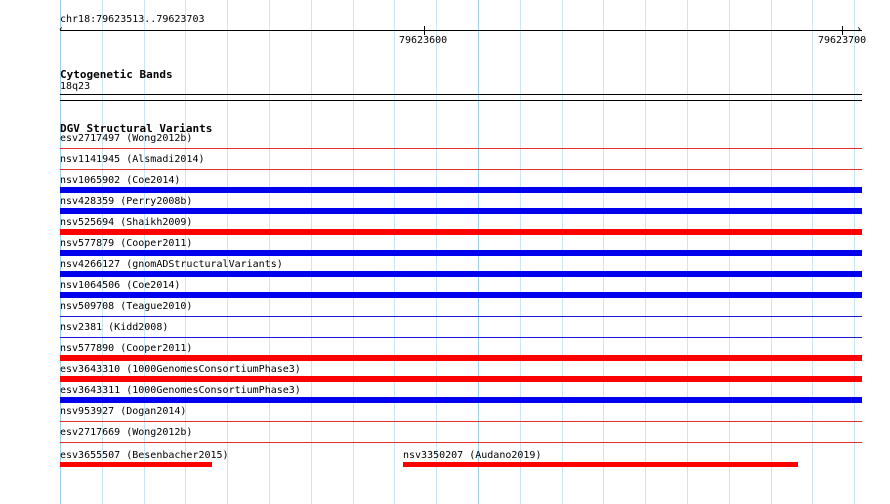  I want to click on variant-label: nsv2381 (Kidd2008), so click(114, 327).